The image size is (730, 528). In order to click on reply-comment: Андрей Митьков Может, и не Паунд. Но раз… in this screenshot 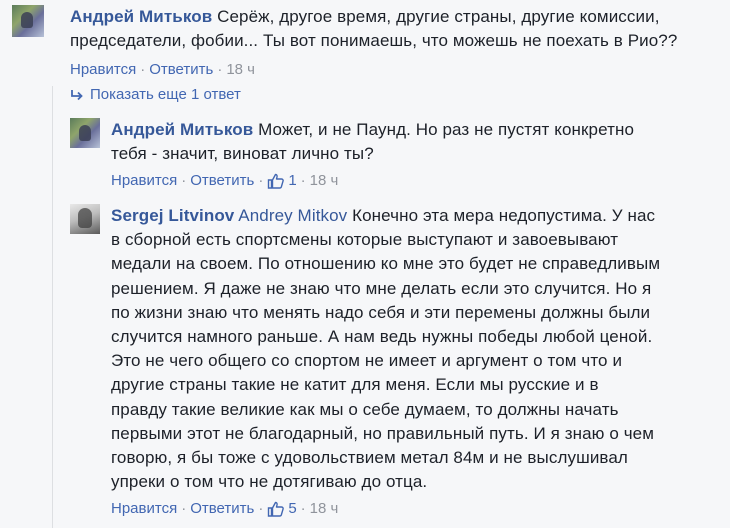, I will do `click(395, 154)`.